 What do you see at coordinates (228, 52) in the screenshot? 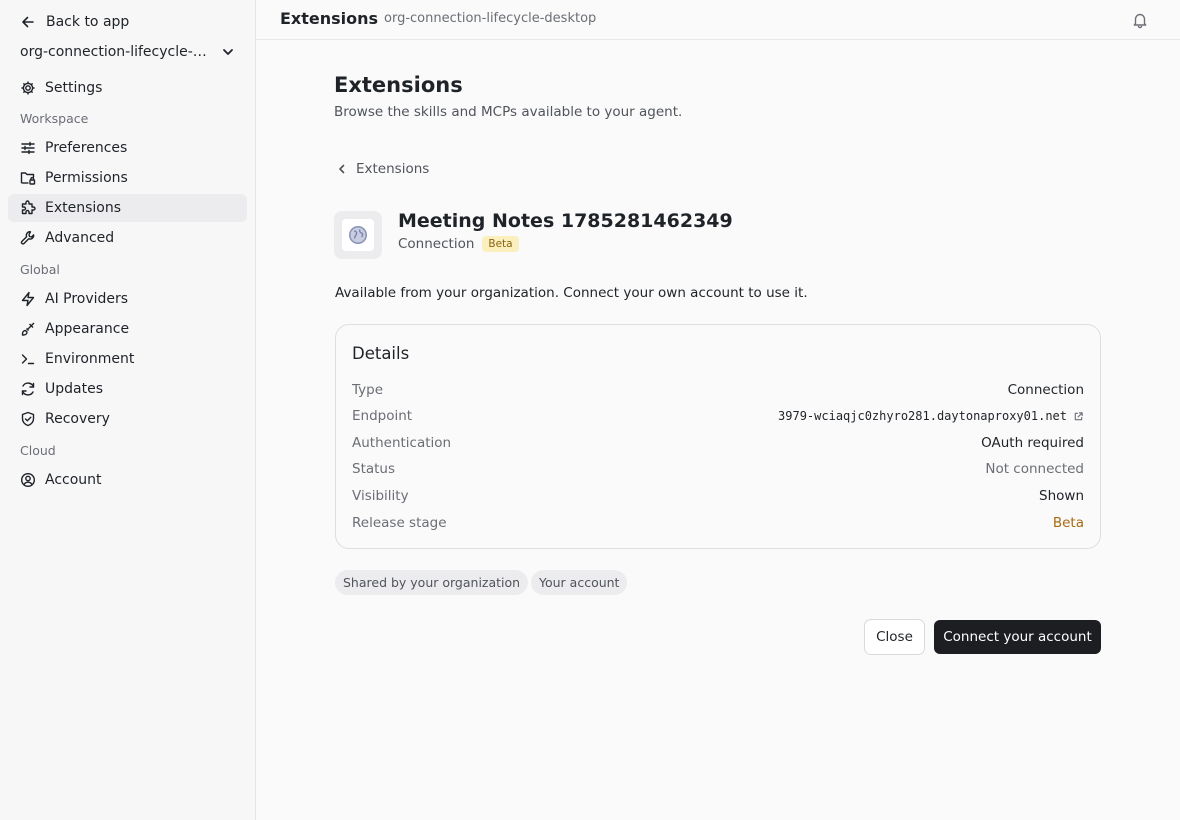
I see `chevron-down-icon` at bounding box center [228, 52].